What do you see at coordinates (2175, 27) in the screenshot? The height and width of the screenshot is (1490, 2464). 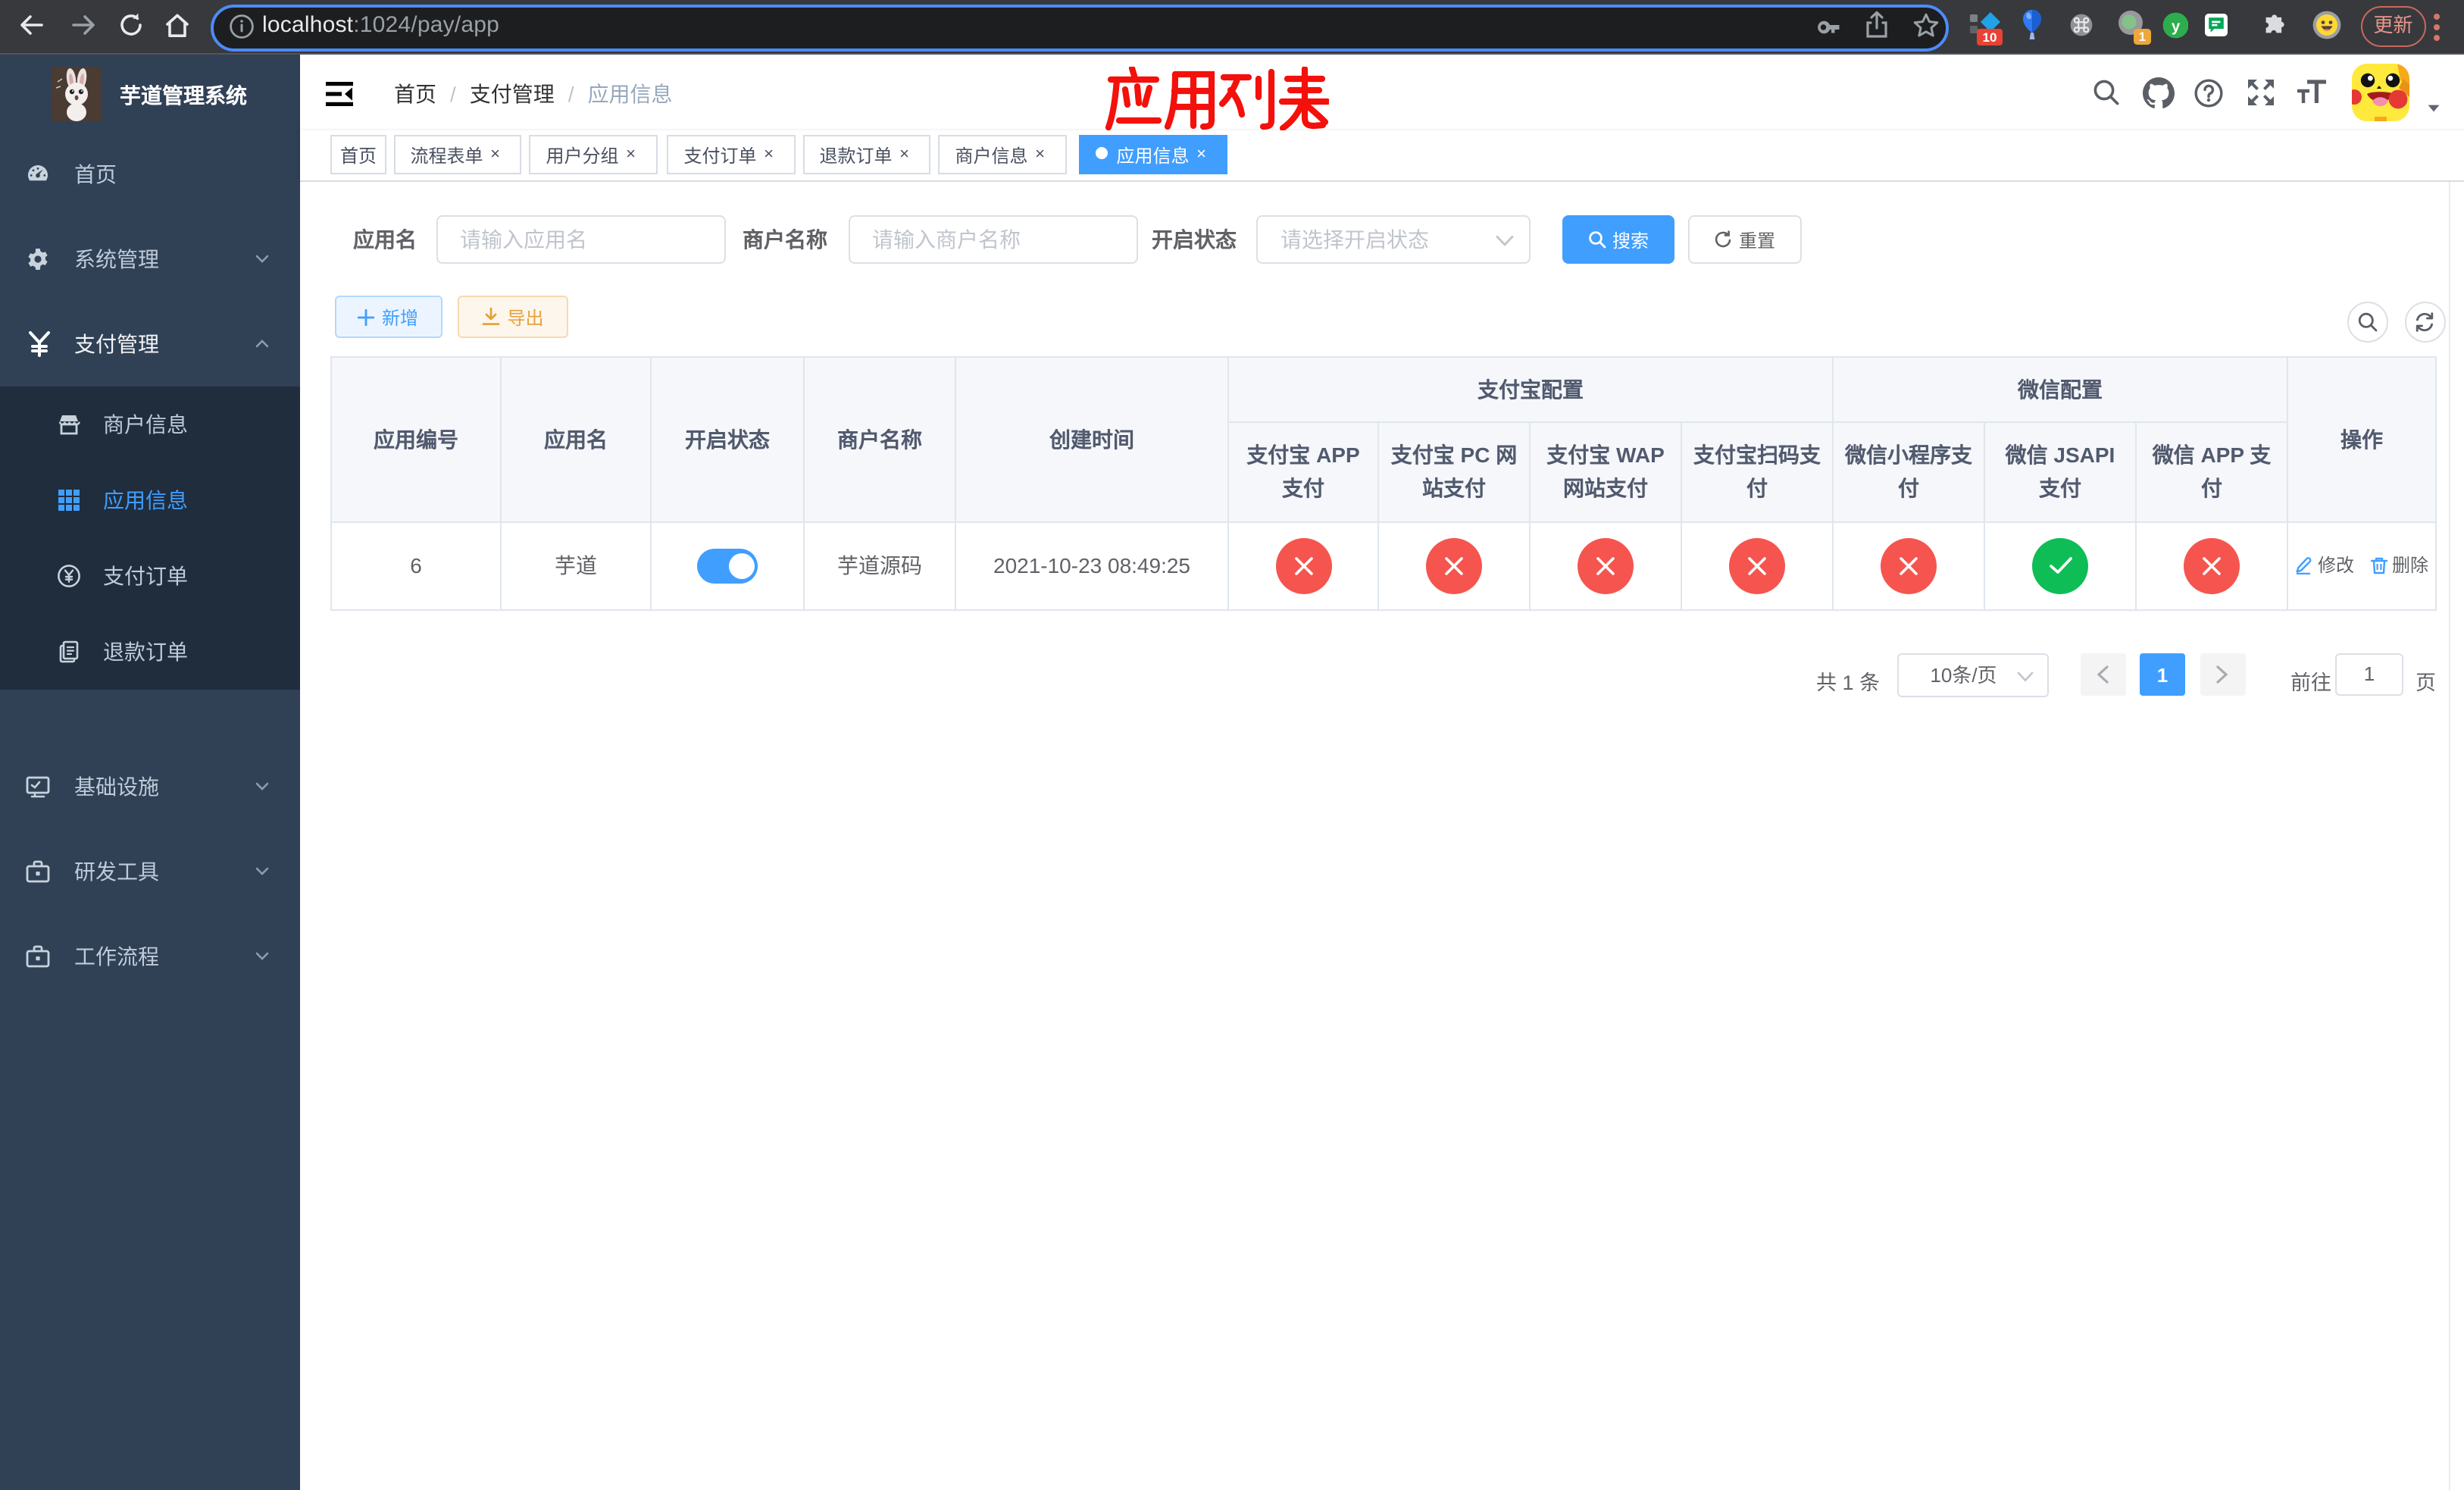 I see `svg-text: y` at bounding box center [2175, 27].